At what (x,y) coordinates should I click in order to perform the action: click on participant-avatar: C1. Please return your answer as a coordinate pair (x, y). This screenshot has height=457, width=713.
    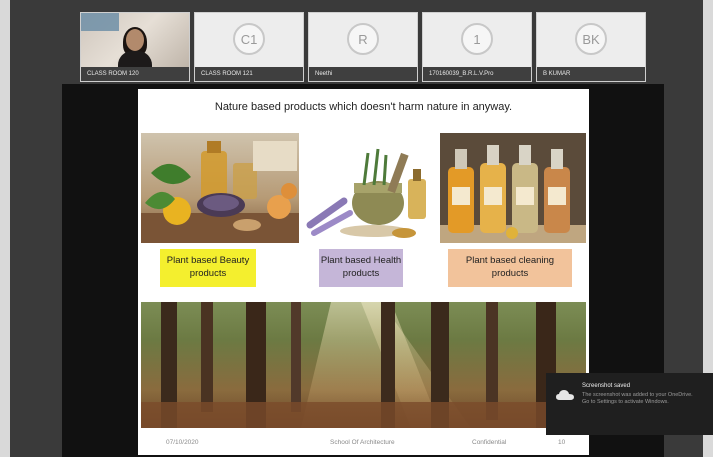
    Looking at the image, I should click on (249, 39).